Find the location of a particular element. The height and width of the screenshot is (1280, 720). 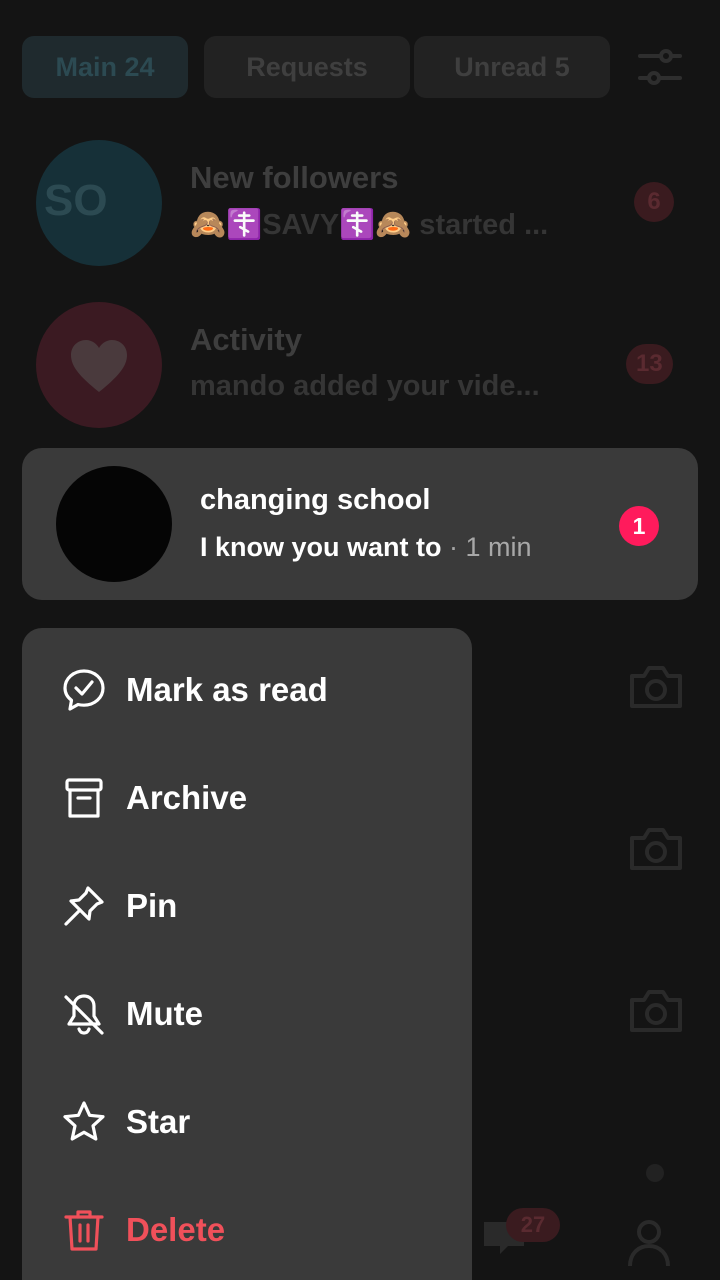

chat-check-icon is located at coordinates (84, 690).